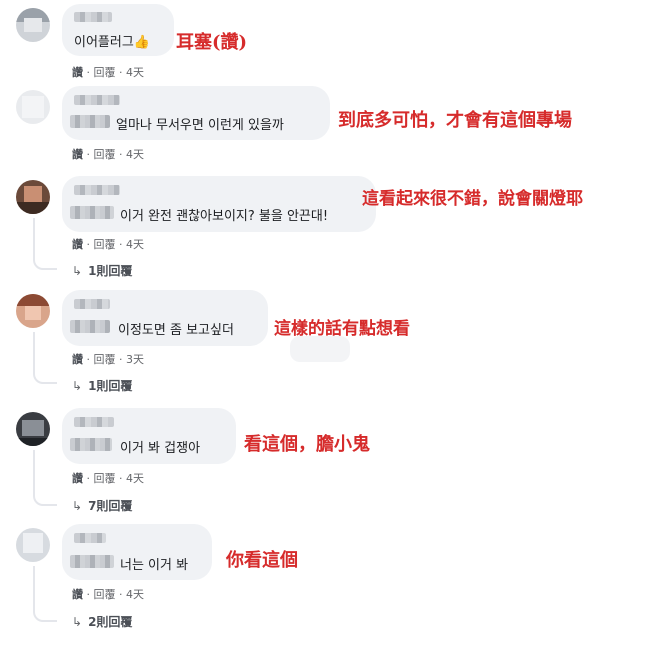 This screenshot has width=658, height=650. What do you see at coordinates (219, 204) in the screenshot?
I see `comment-bubble: 이거 완전 괜찮아보이지? 불을 안끈대!` at bounding box center [219, 204].